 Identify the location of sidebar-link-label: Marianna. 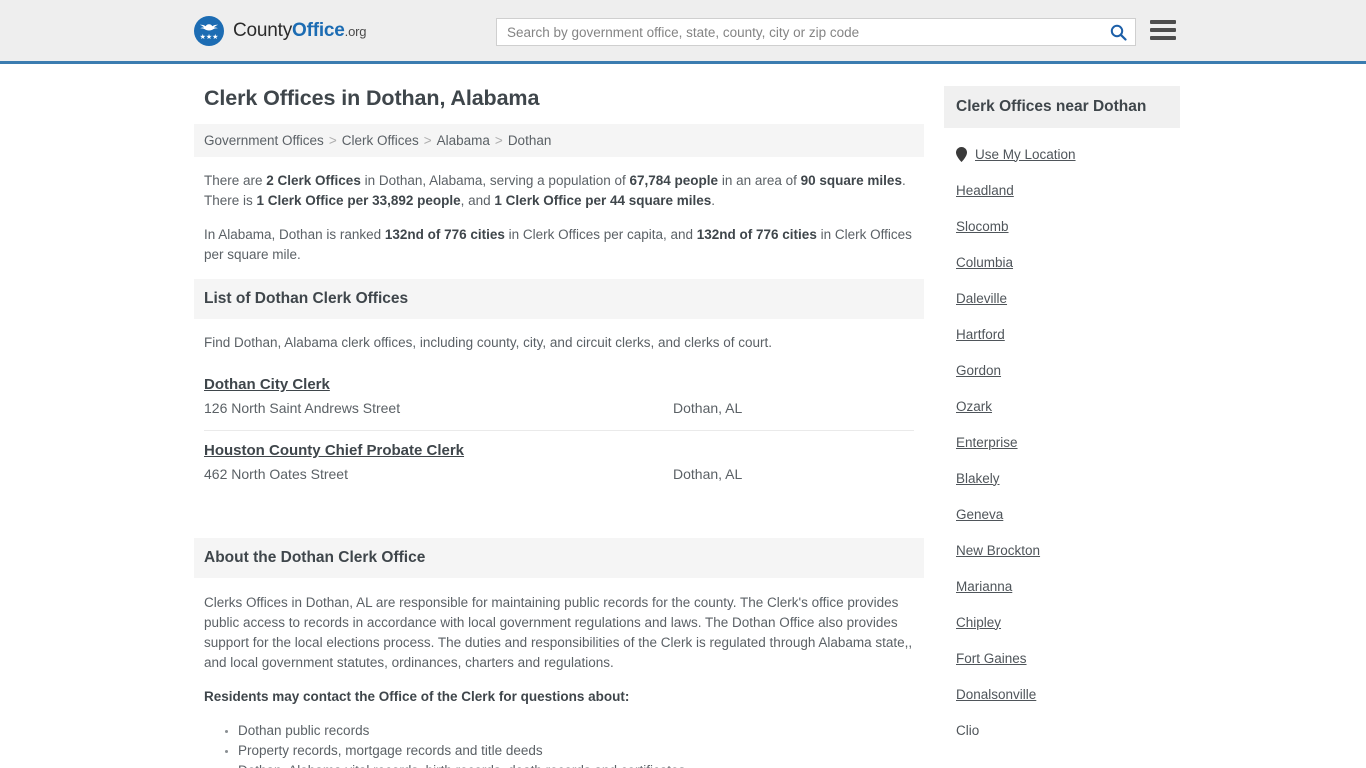
(984, 586).